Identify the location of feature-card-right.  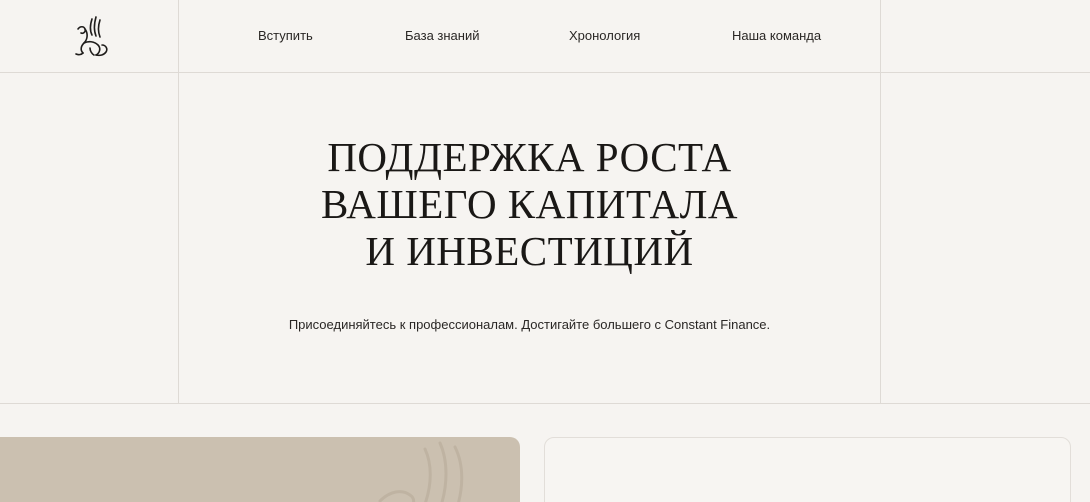
(807, 469).